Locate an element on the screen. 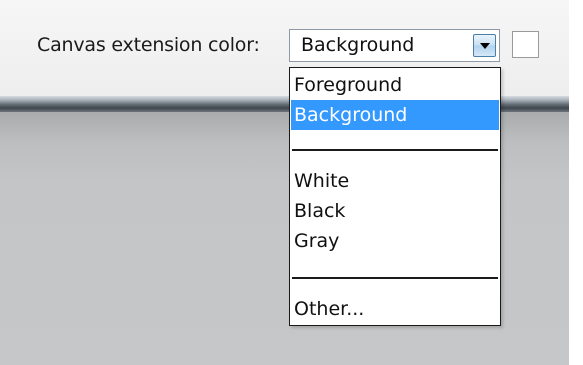 The image size is (583, 365). option-background: Background is located at coordinates (395, 115).